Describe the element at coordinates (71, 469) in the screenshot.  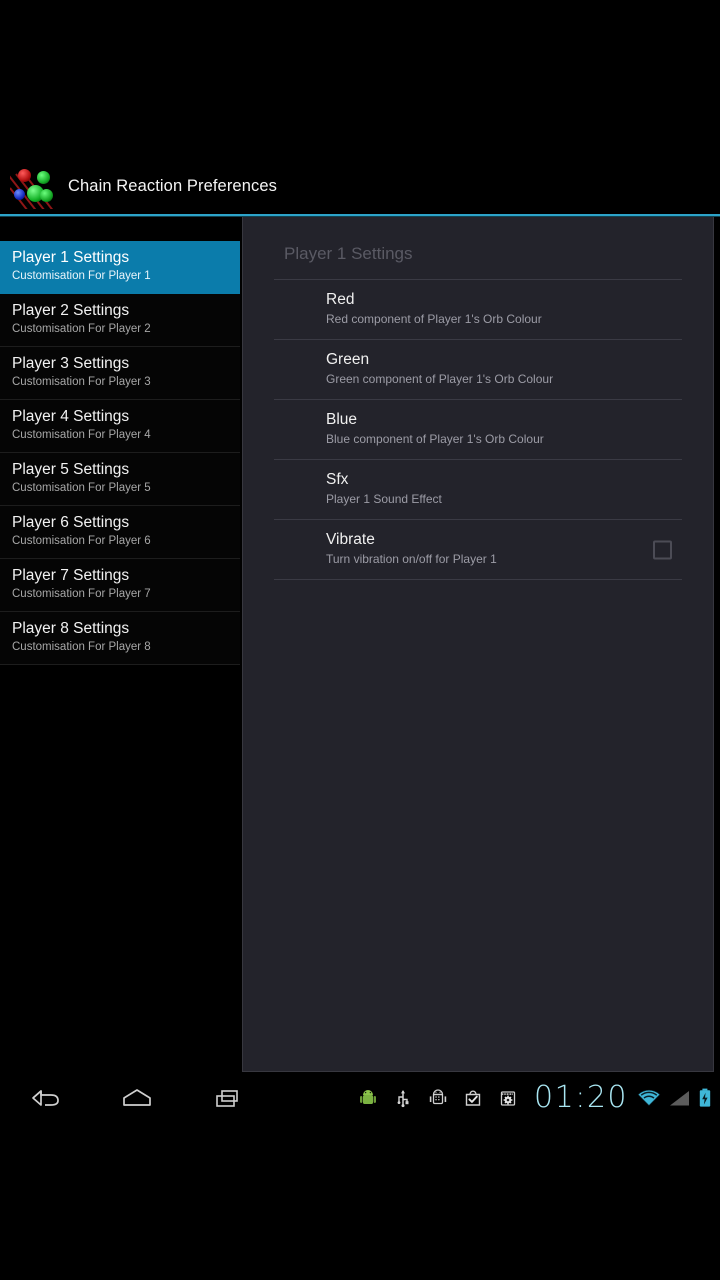
I see `sidebar-item-title: Player 5 Settings` at that location.